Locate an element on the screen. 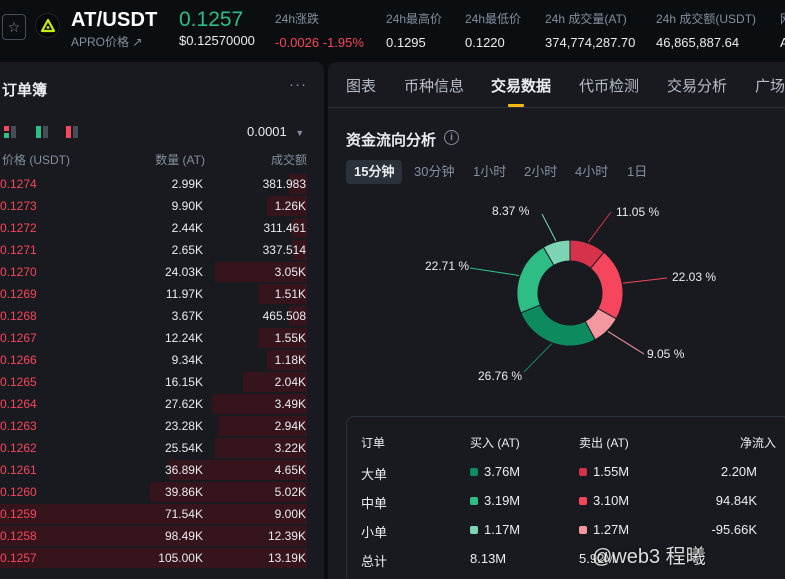 This screenshot has height=579, width=785. layout-asks-icon is located at coordinates (72, 132).